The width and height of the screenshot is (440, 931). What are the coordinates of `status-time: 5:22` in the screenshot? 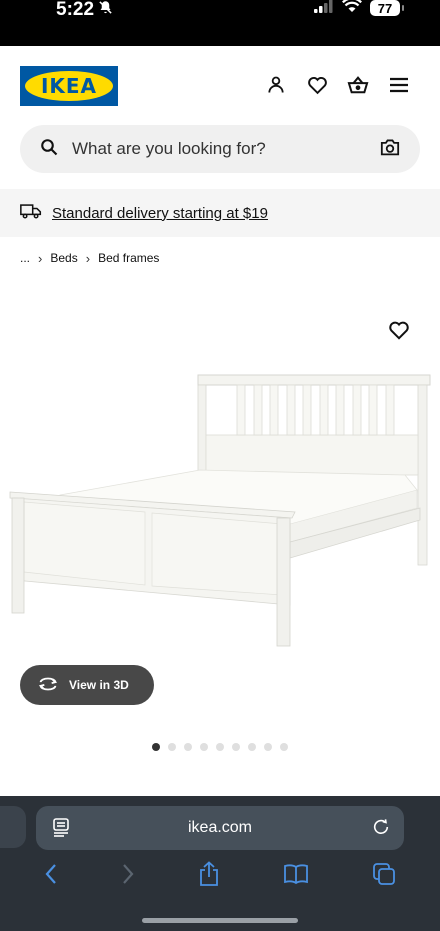 It's located at (84, 9).